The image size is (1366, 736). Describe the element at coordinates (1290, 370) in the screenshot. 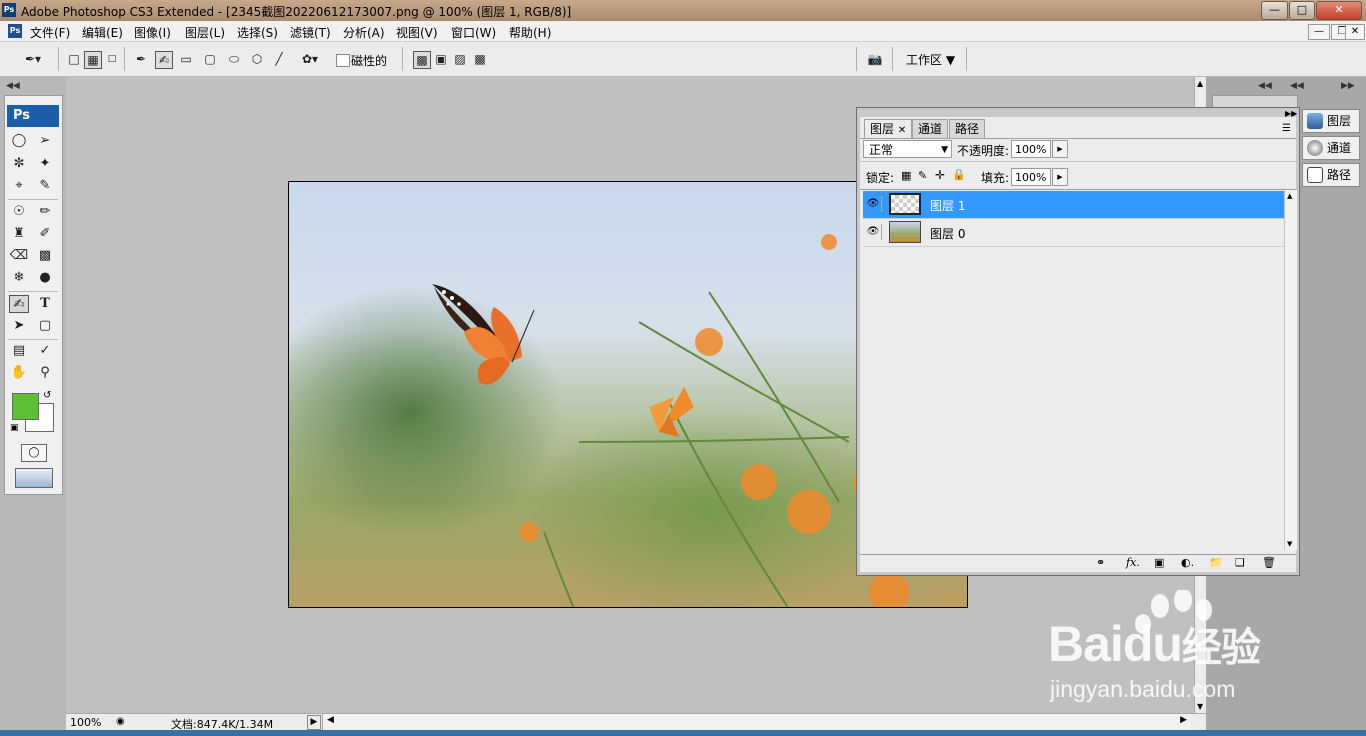

I see `layer-list-scrollbar: ▲ ▼` at that location.